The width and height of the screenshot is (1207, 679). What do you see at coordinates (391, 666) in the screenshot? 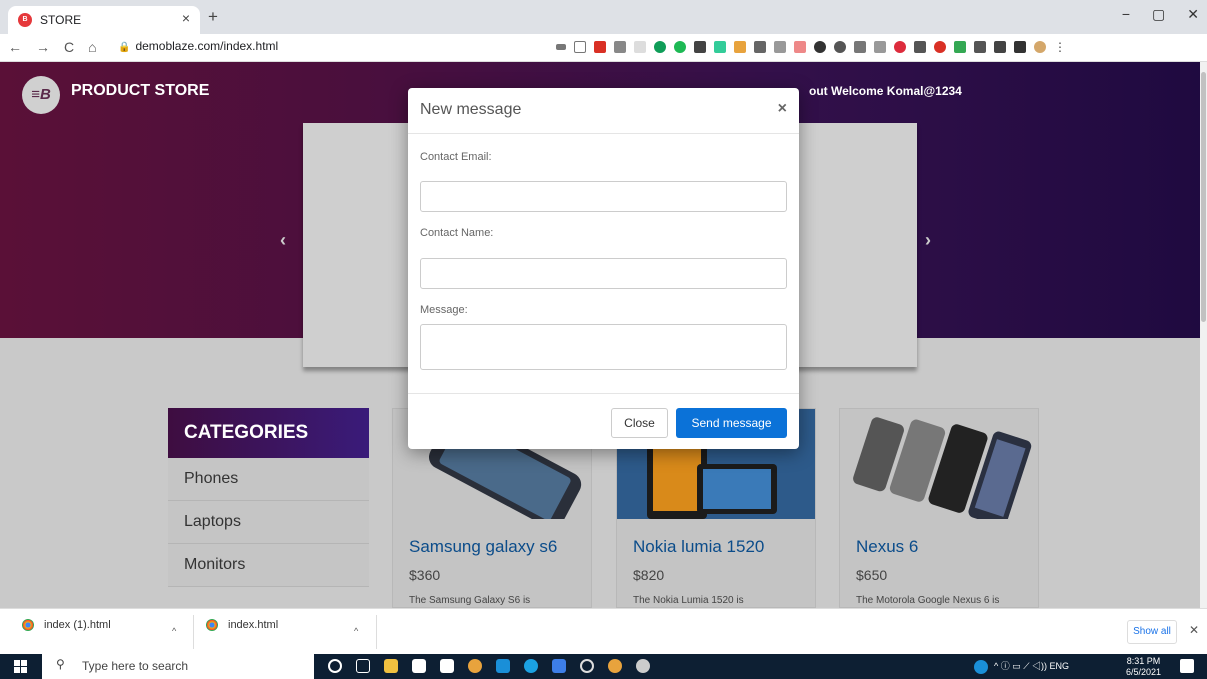
I see `file-explorer-icon` at bounding box center [391, 666].